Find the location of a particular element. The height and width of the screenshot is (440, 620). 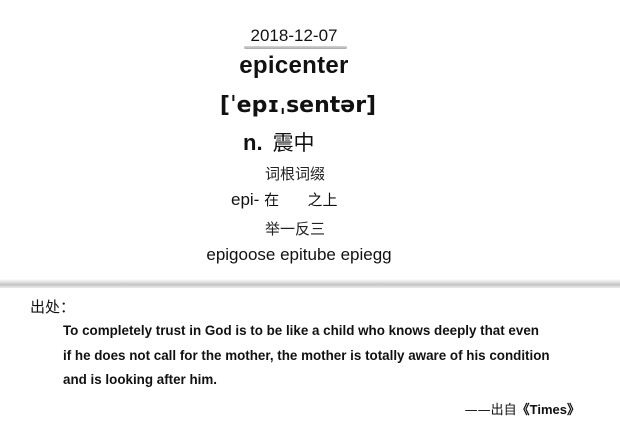

entry-date: 2018-12-07 is located at coordinates (294, 35).